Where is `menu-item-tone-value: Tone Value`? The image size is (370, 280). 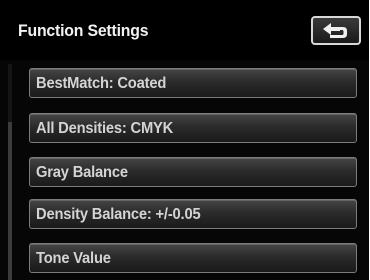
menu-item-tone-value: Tone Value is located at coordinates (193, 258).